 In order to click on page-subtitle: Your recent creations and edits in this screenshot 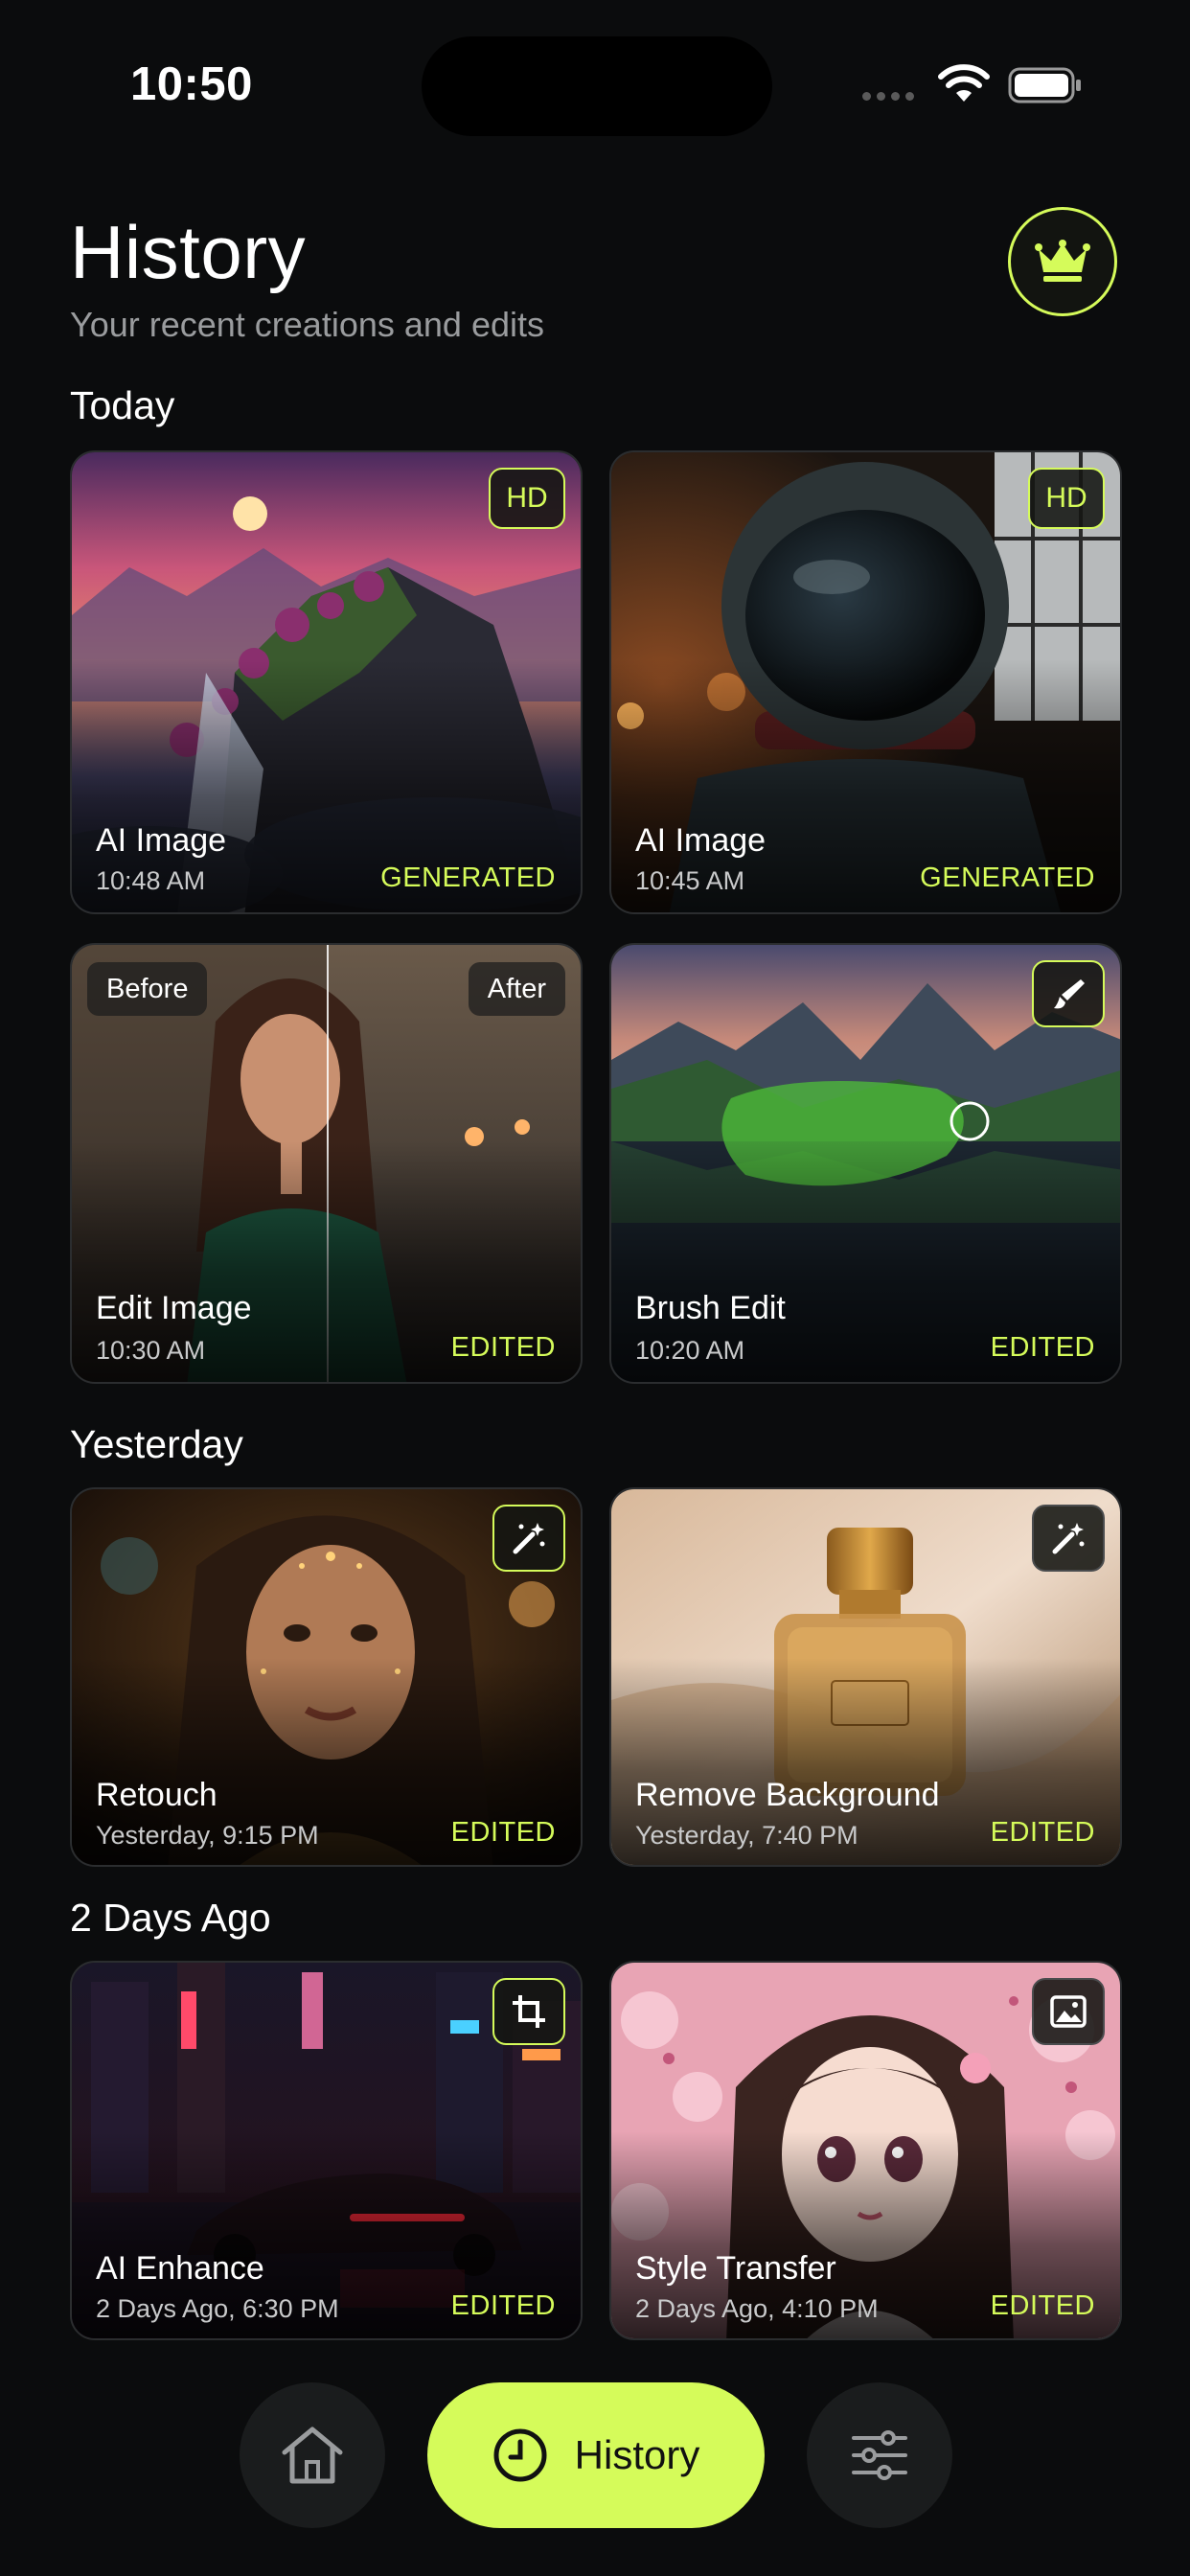, I will do `click(307, 324)`.